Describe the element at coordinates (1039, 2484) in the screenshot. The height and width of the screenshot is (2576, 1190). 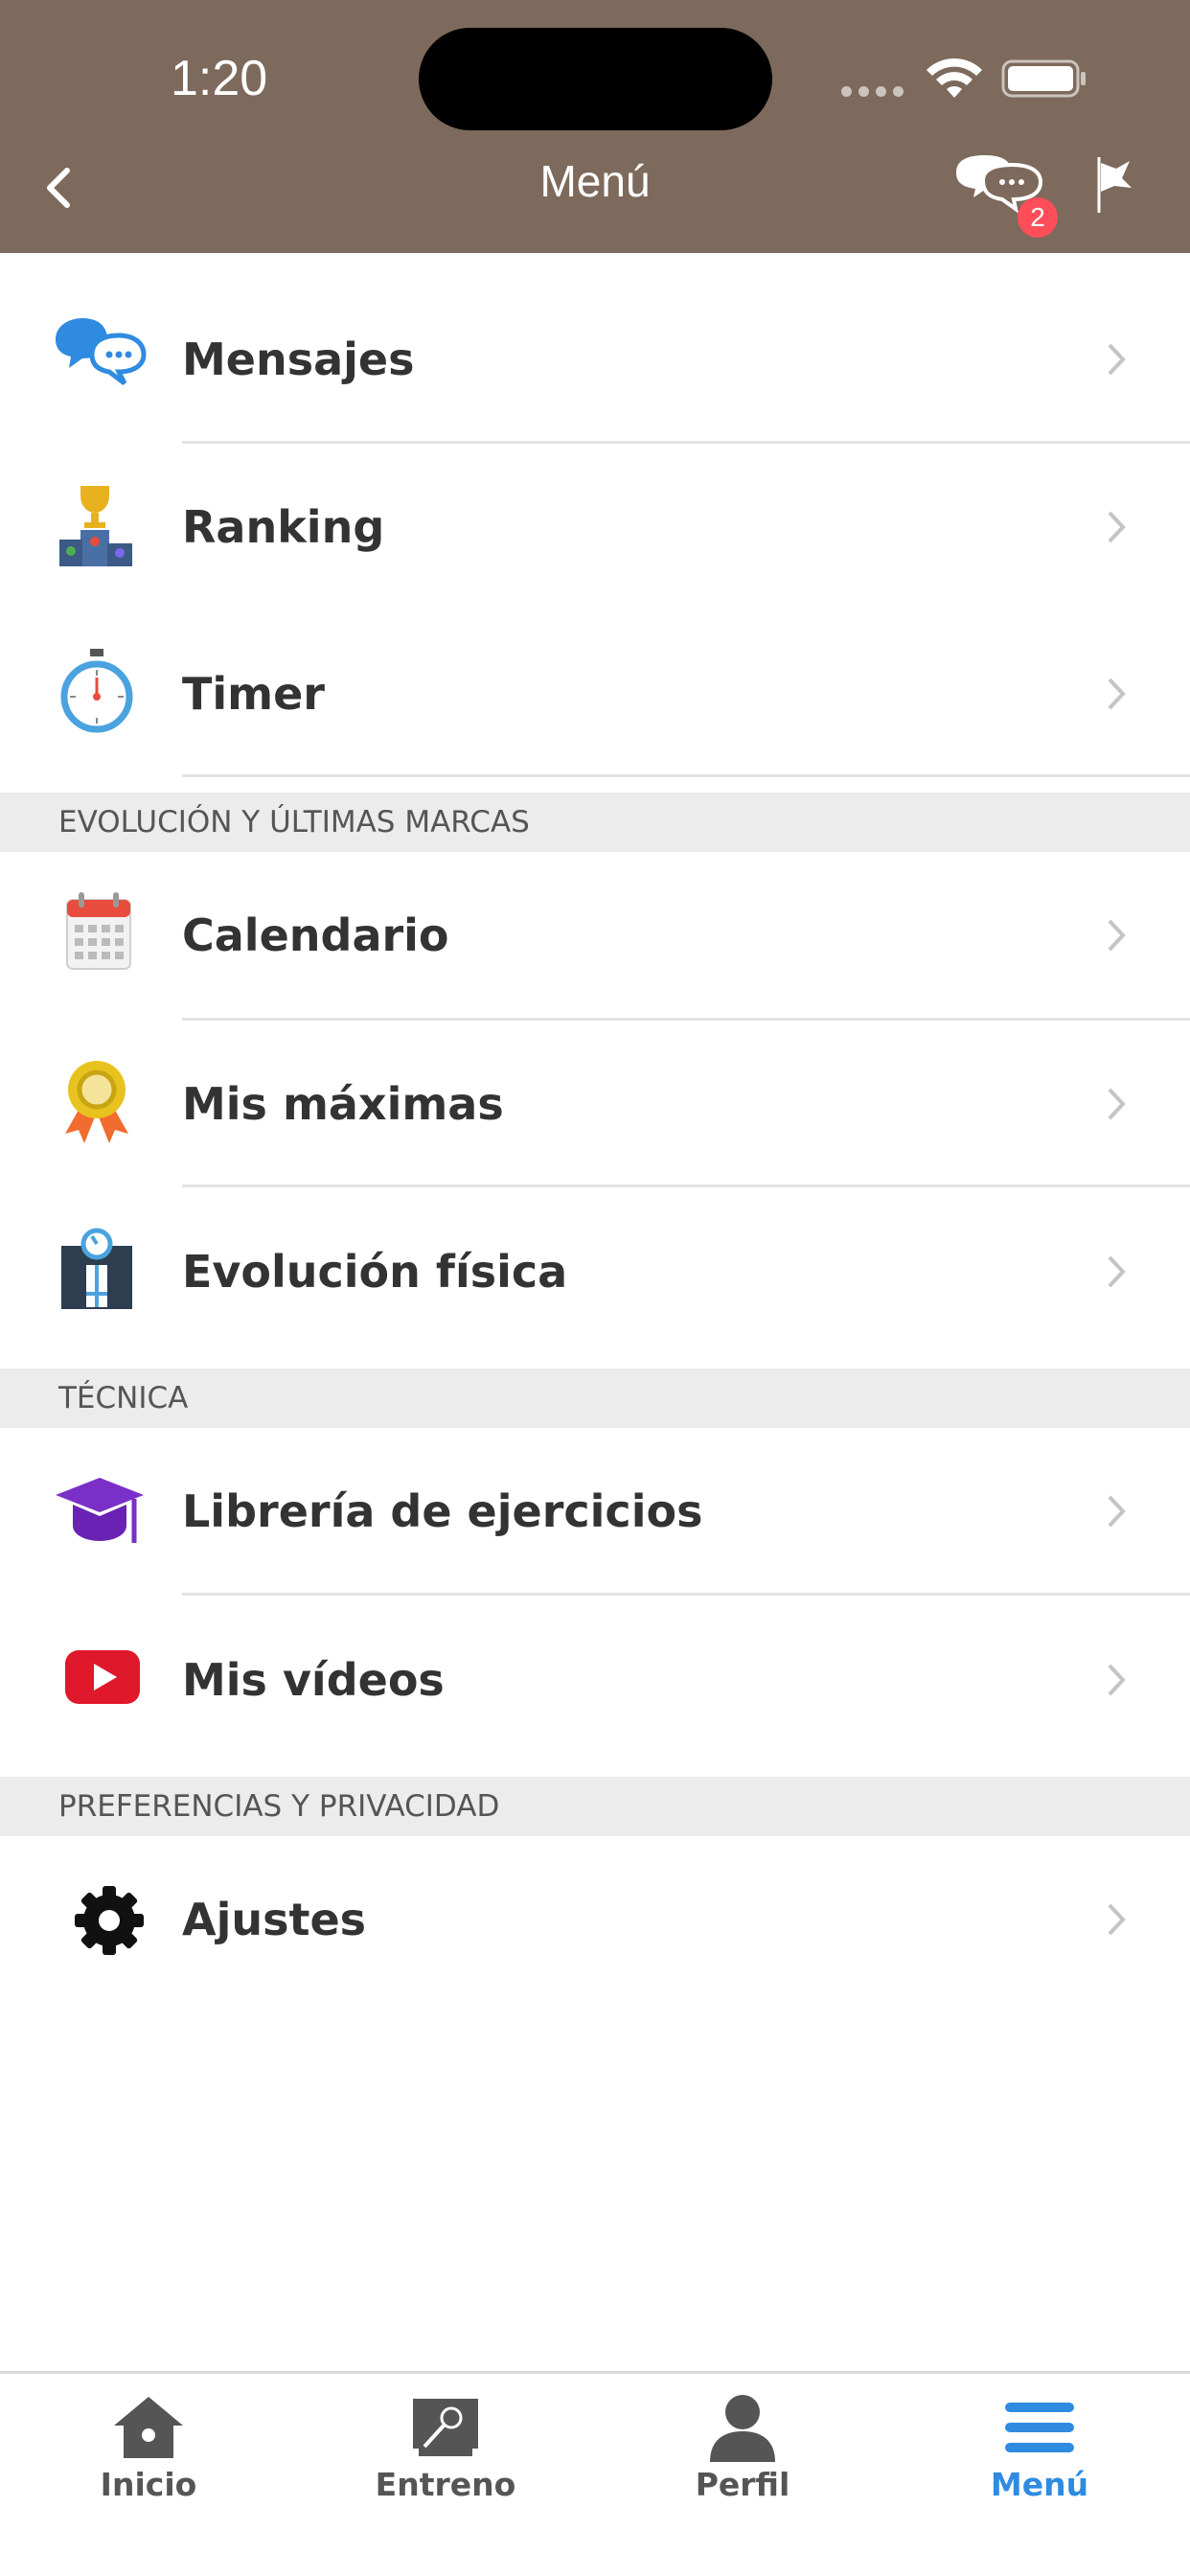
I see `tab-label: Menú` at that location.